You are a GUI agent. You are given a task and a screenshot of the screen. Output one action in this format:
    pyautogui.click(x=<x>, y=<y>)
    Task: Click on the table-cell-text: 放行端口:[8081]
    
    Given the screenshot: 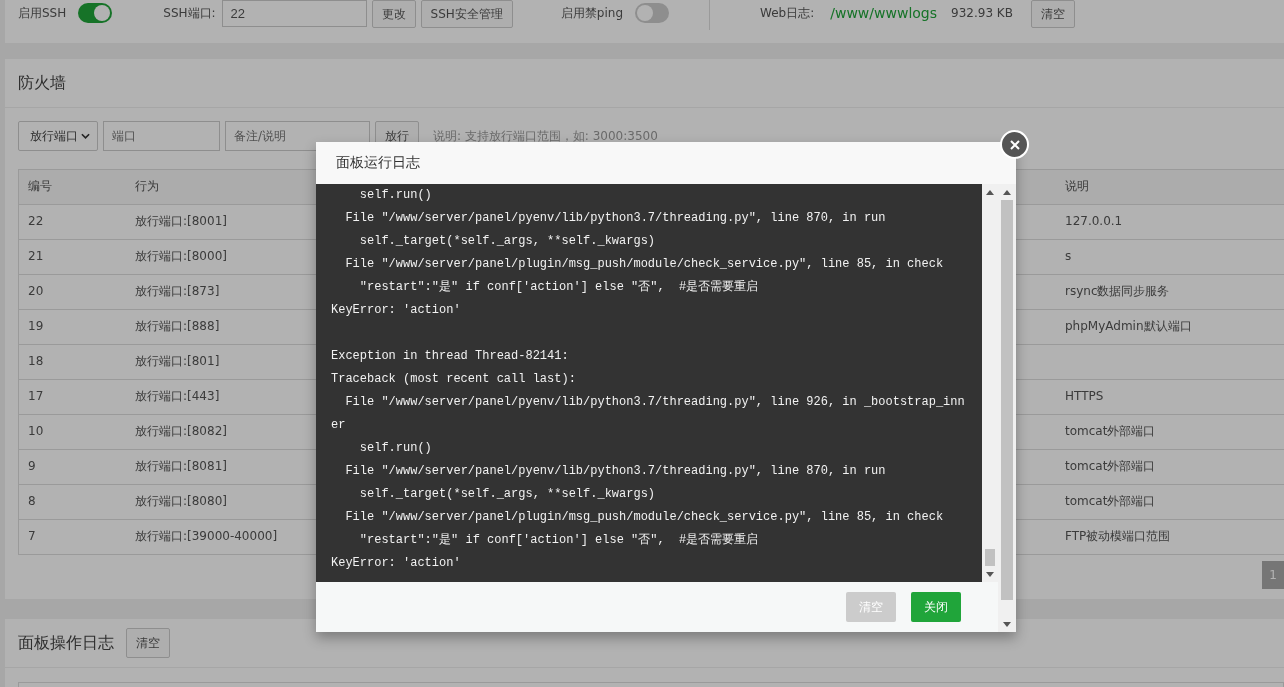 What is the action you would take?
    pyautogui.click(x=181, y=466)
    